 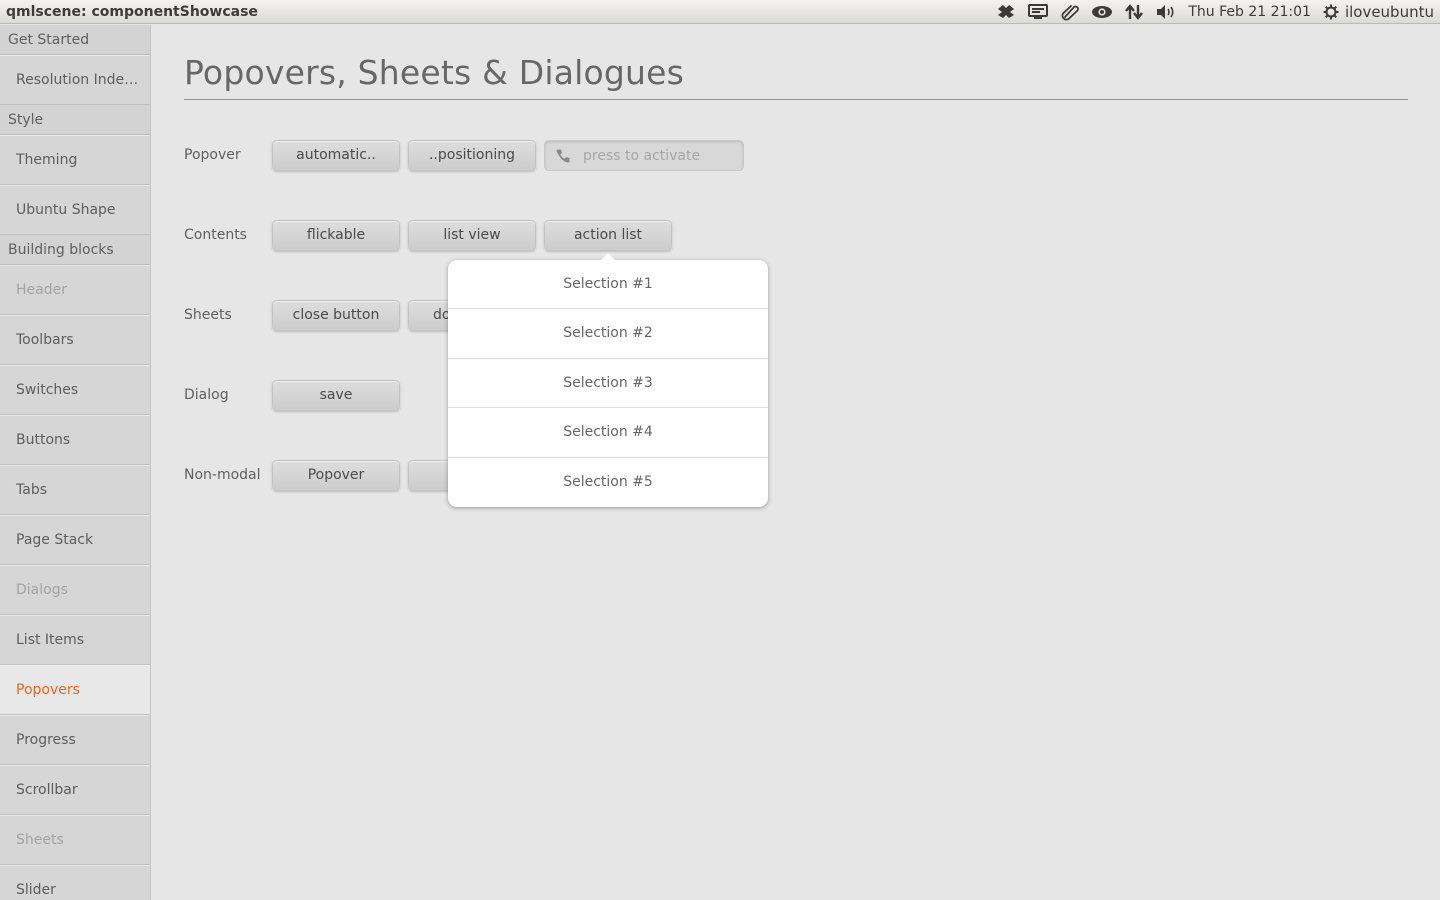 What do you see at coordinates (1038, 12) in the screenshot?
I see `display-icon` at bounding box center [1038, 12].